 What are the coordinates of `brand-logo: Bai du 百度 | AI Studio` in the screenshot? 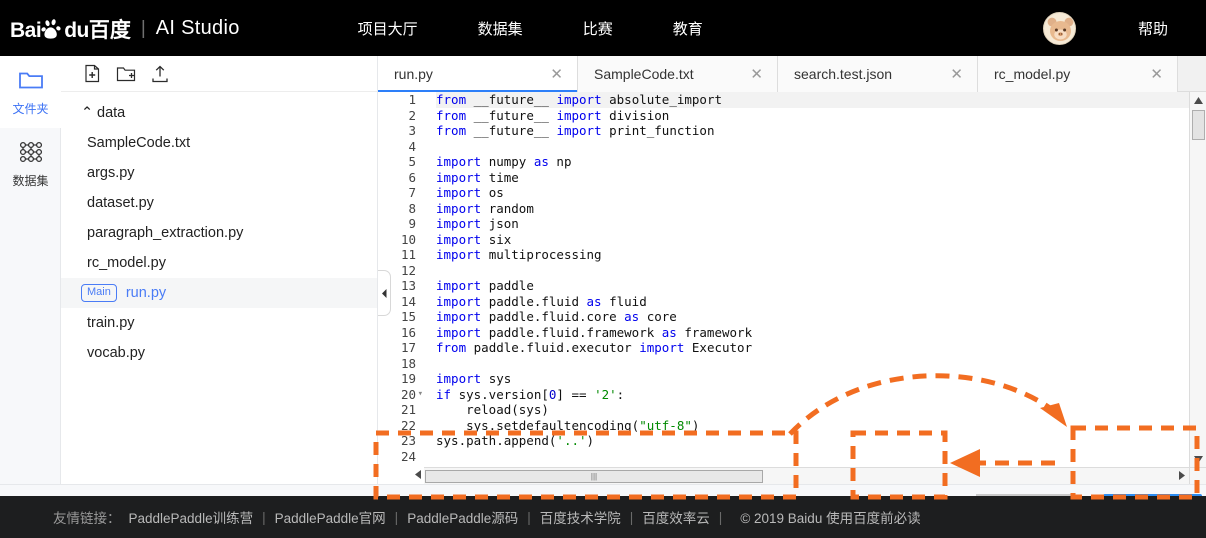 It's located at (125, 28).